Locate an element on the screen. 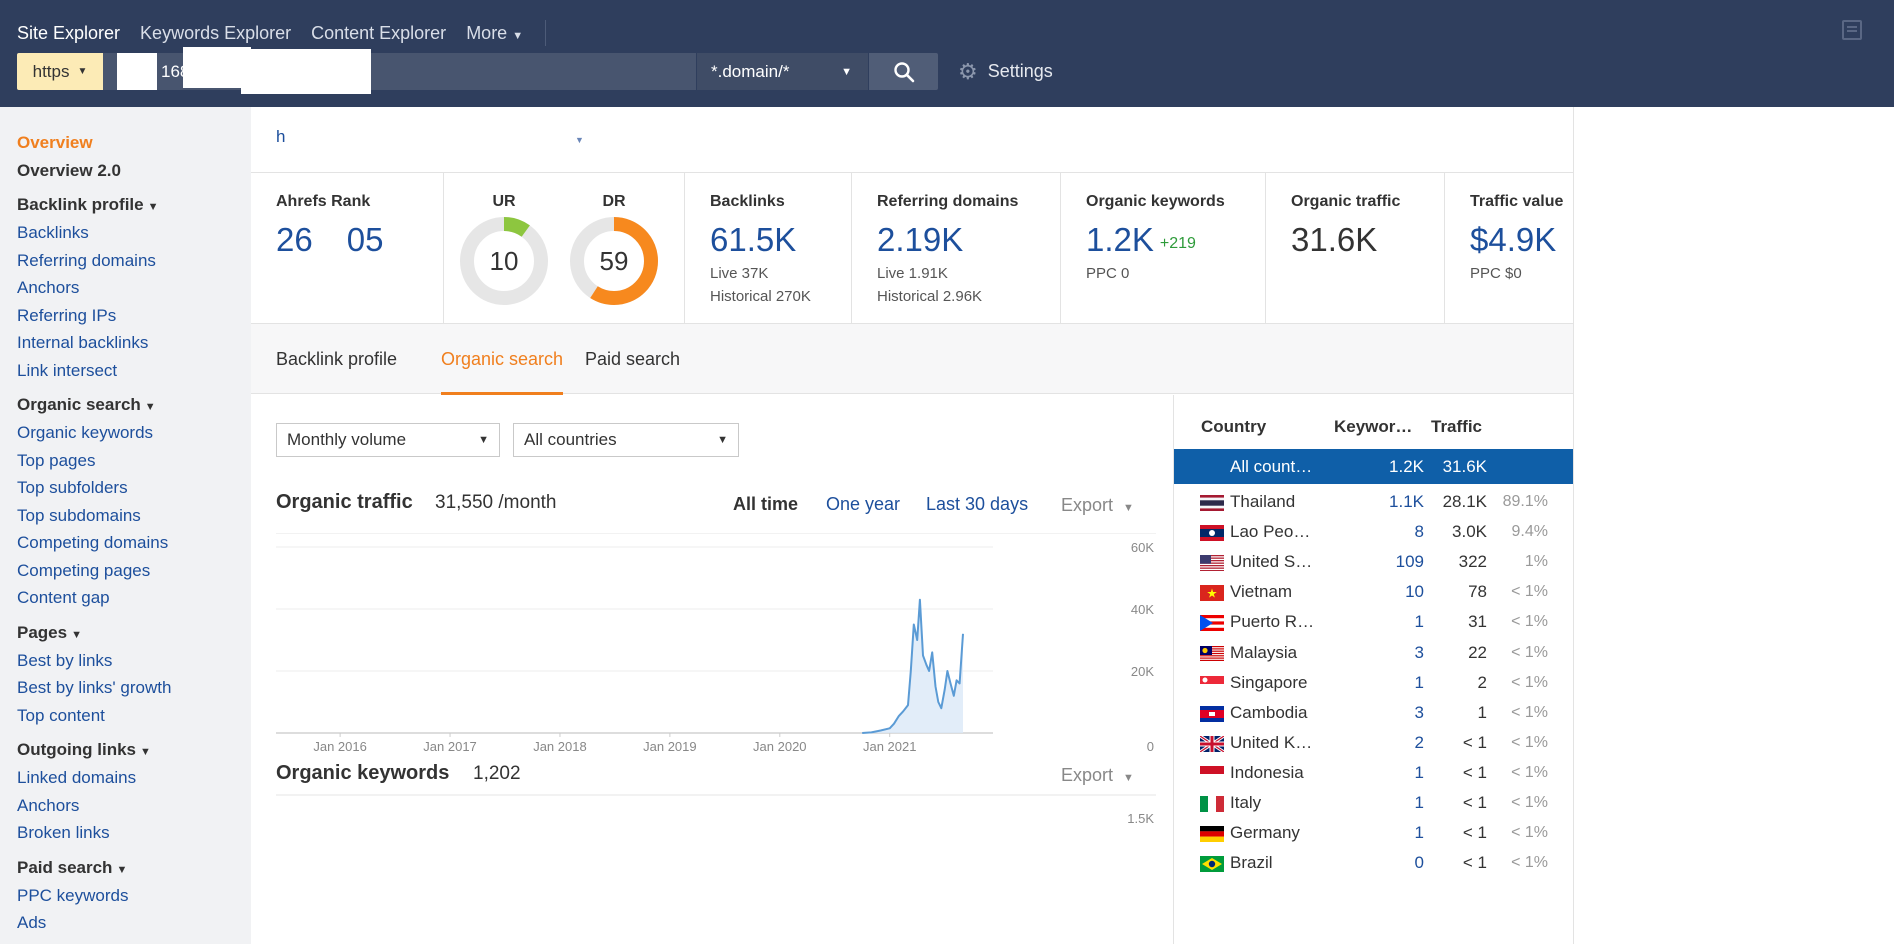  sidebar-item-competing-pages: Competing pages is located at coordinates (134, 571).